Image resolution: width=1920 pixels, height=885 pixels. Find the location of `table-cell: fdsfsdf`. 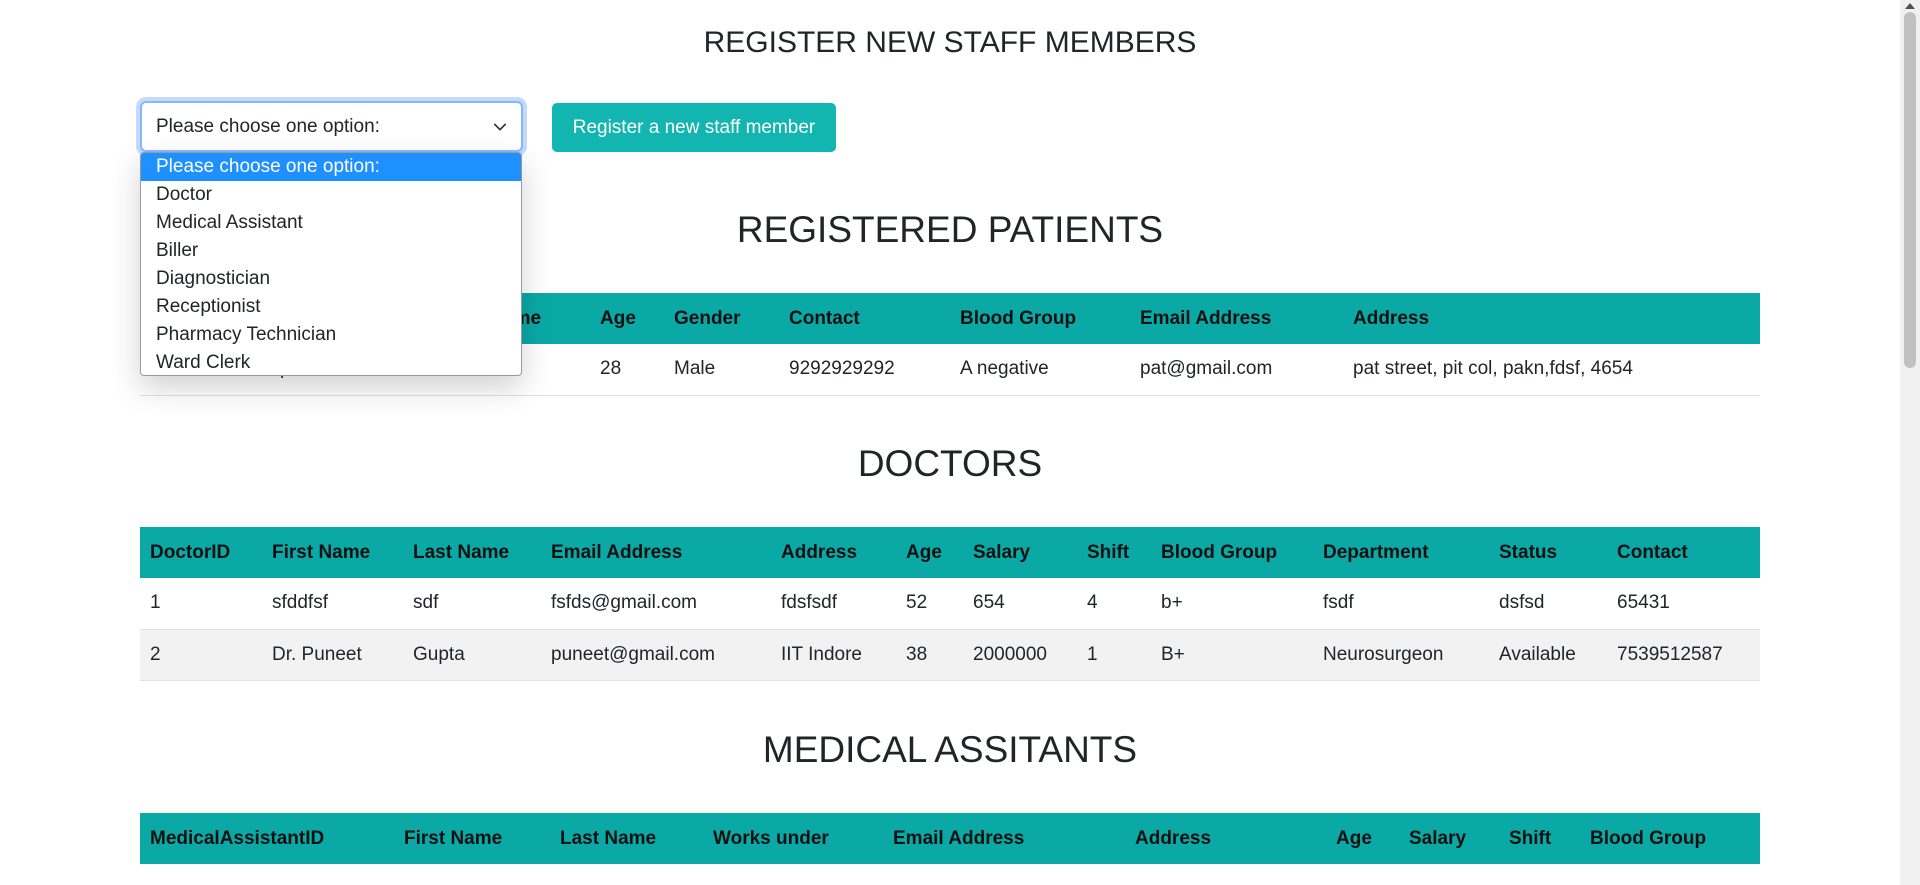

table-cell: fdsfsdf is located at coordinates (833, 604).